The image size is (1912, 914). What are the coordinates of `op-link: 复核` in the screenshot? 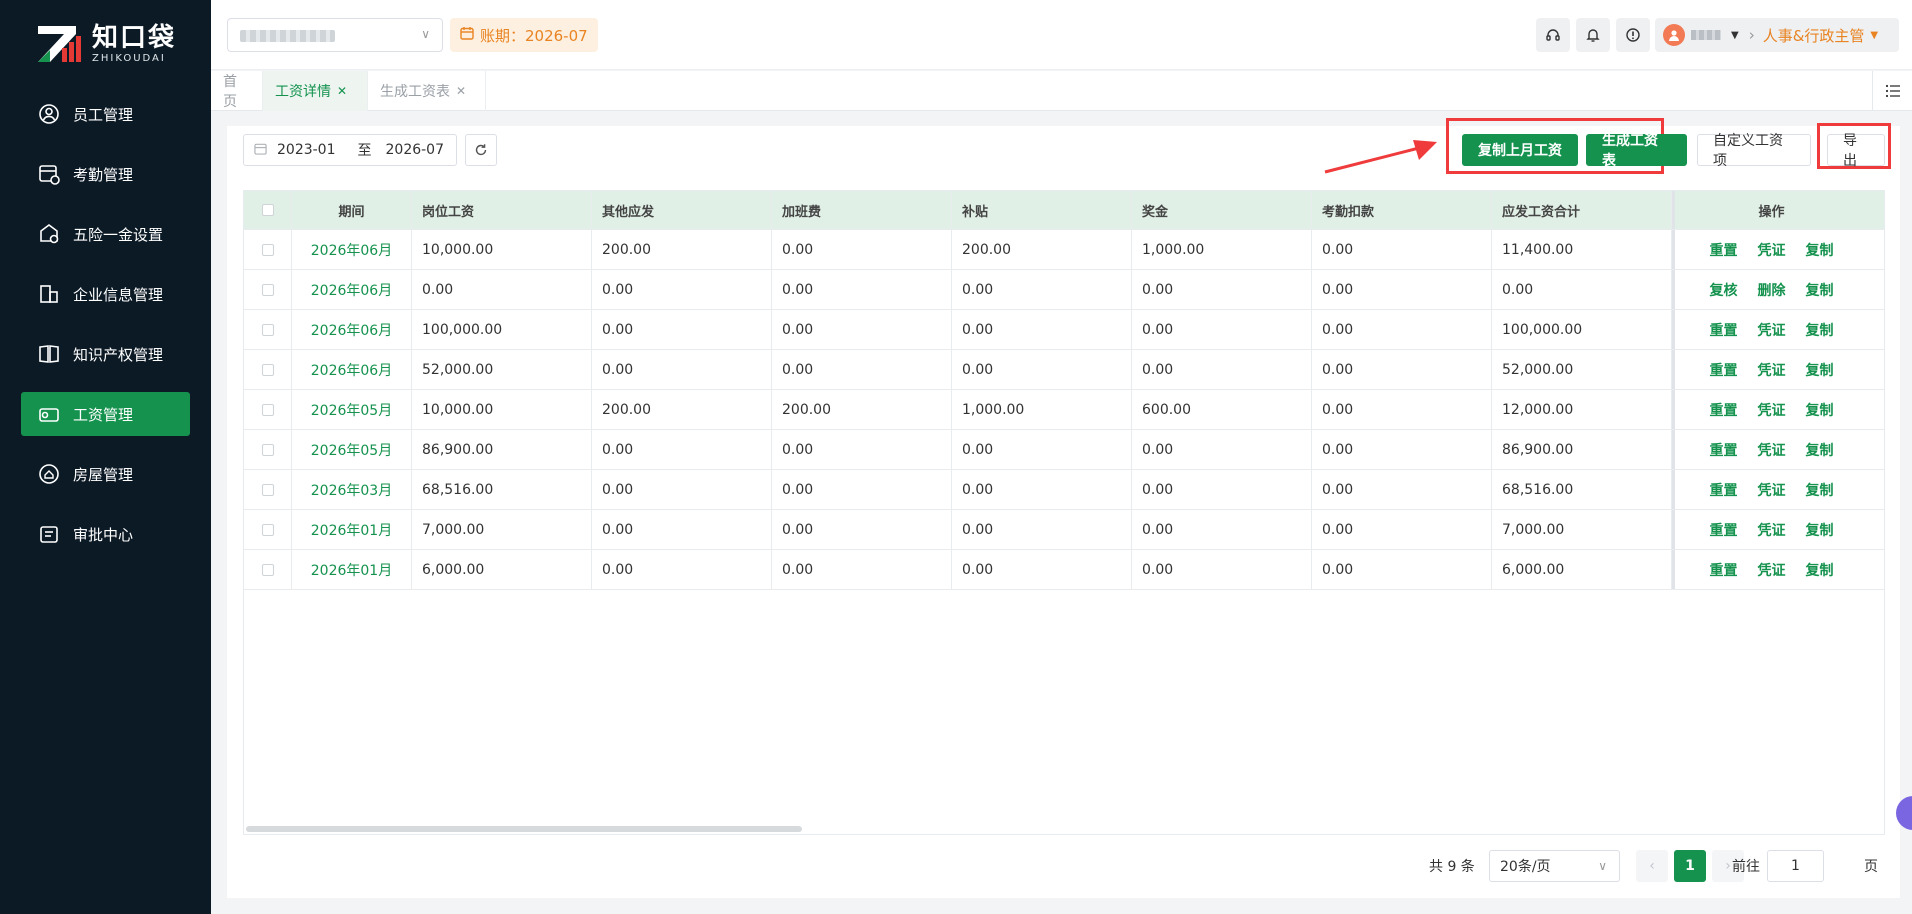 It's located at (1724, 290).